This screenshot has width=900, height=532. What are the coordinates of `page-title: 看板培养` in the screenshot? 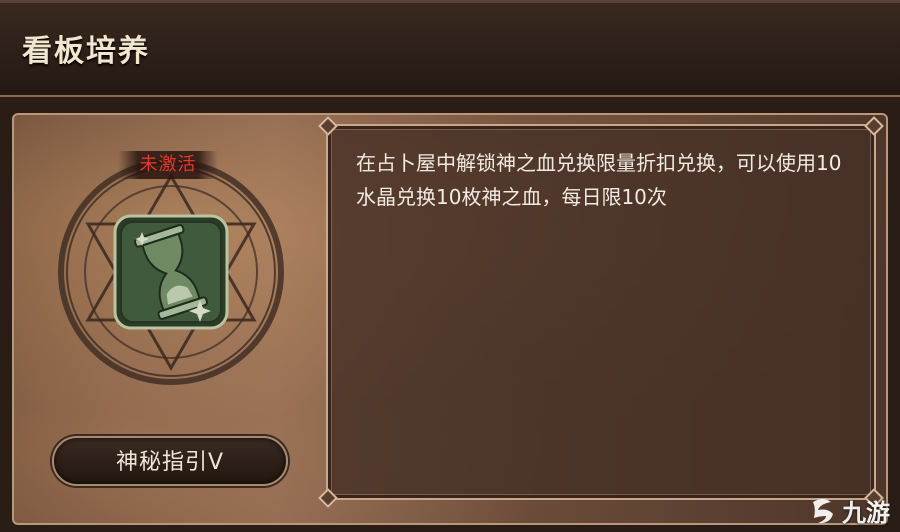 It's located at (86, 51).